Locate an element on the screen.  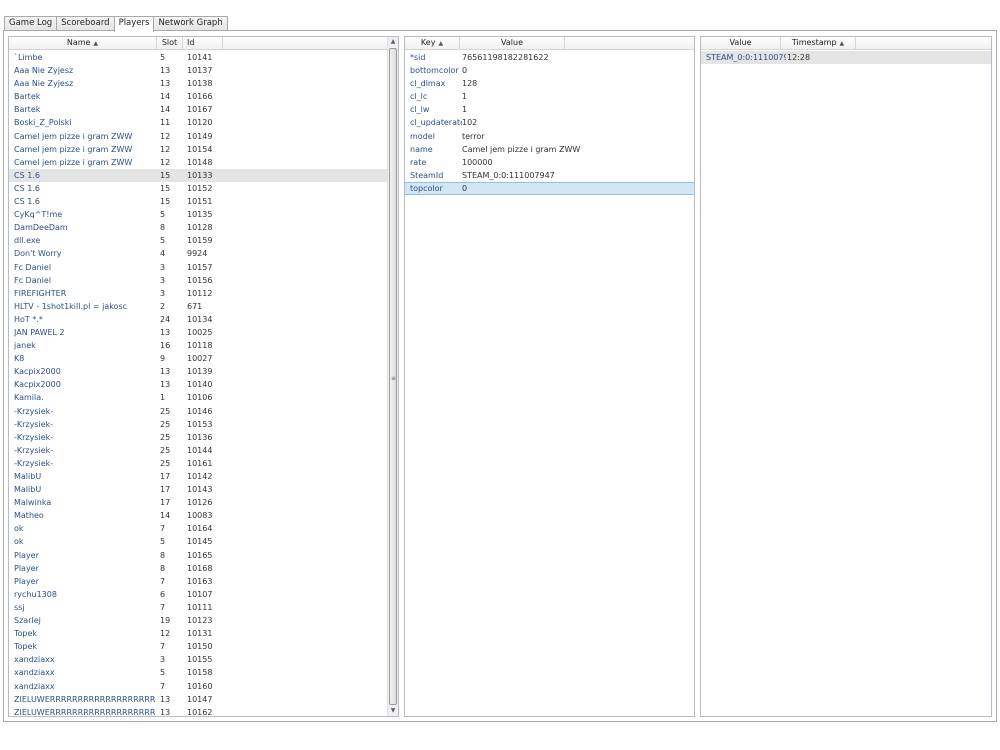
column-header-slot: Slot is located at coordinates (170, 43).